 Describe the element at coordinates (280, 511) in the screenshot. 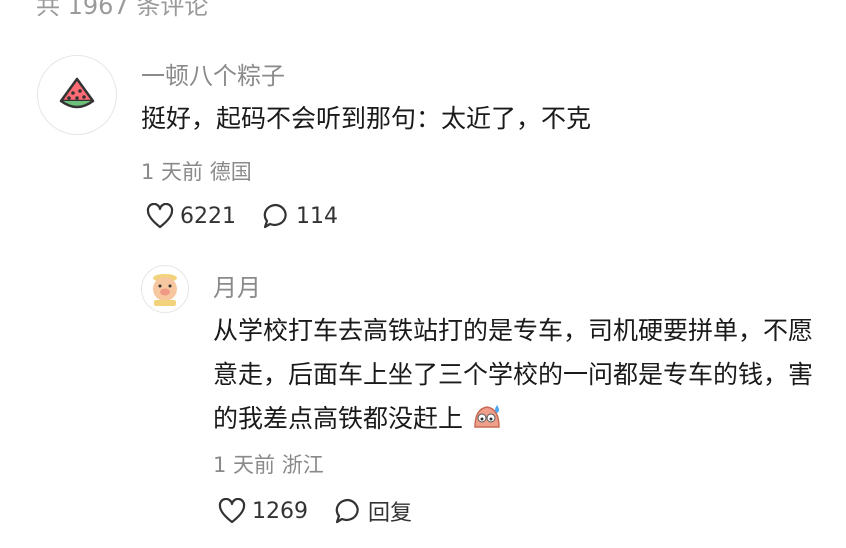

I see `reply-like-count: 1269` at that location.